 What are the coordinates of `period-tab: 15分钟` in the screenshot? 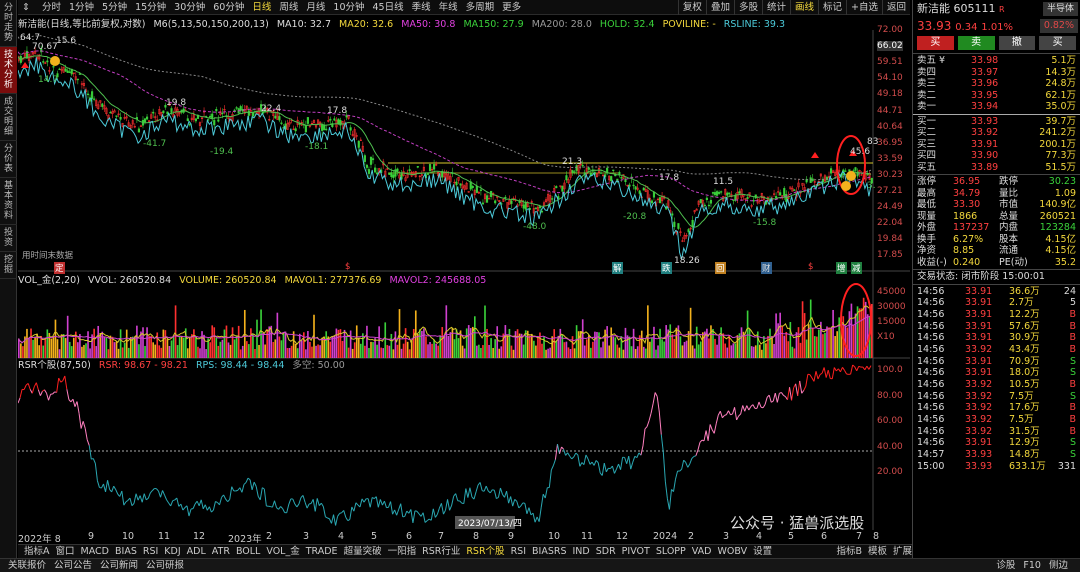 It's located at (150, 7).